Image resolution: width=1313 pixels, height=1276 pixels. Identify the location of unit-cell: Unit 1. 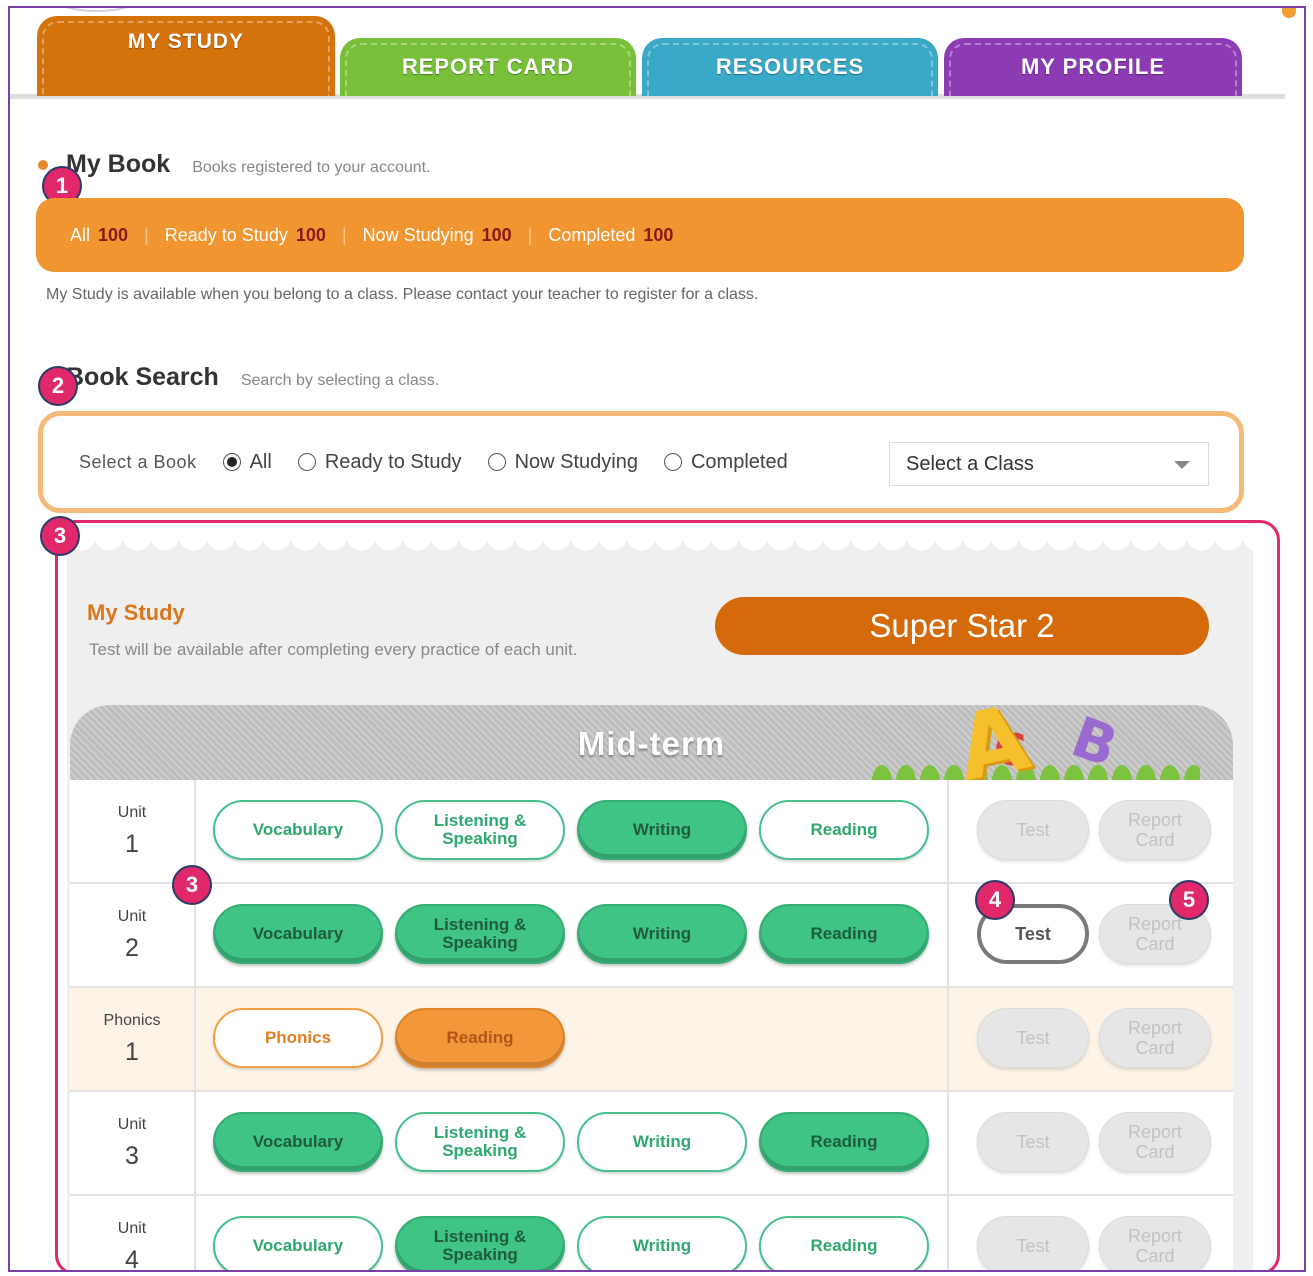
(133, 831).